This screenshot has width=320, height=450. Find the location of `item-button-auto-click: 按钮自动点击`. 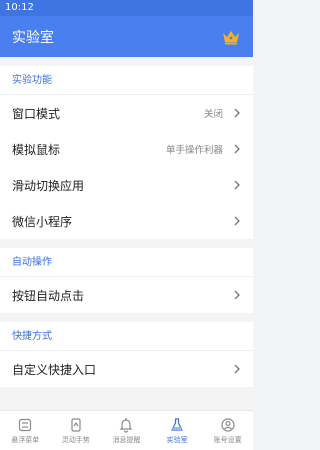

item-button-auto-click: 按钮自动点击 is located at coordinates (126, 295).